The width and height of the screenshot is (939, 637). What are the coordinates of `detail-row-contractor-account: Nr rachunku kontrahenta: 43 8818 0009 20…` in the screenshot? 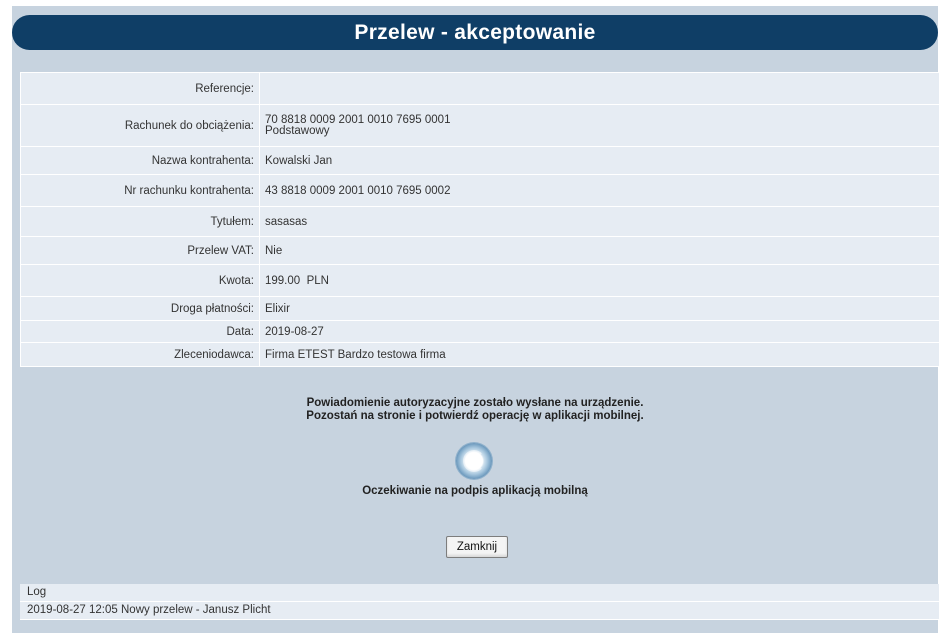 It's located at (479, 190).